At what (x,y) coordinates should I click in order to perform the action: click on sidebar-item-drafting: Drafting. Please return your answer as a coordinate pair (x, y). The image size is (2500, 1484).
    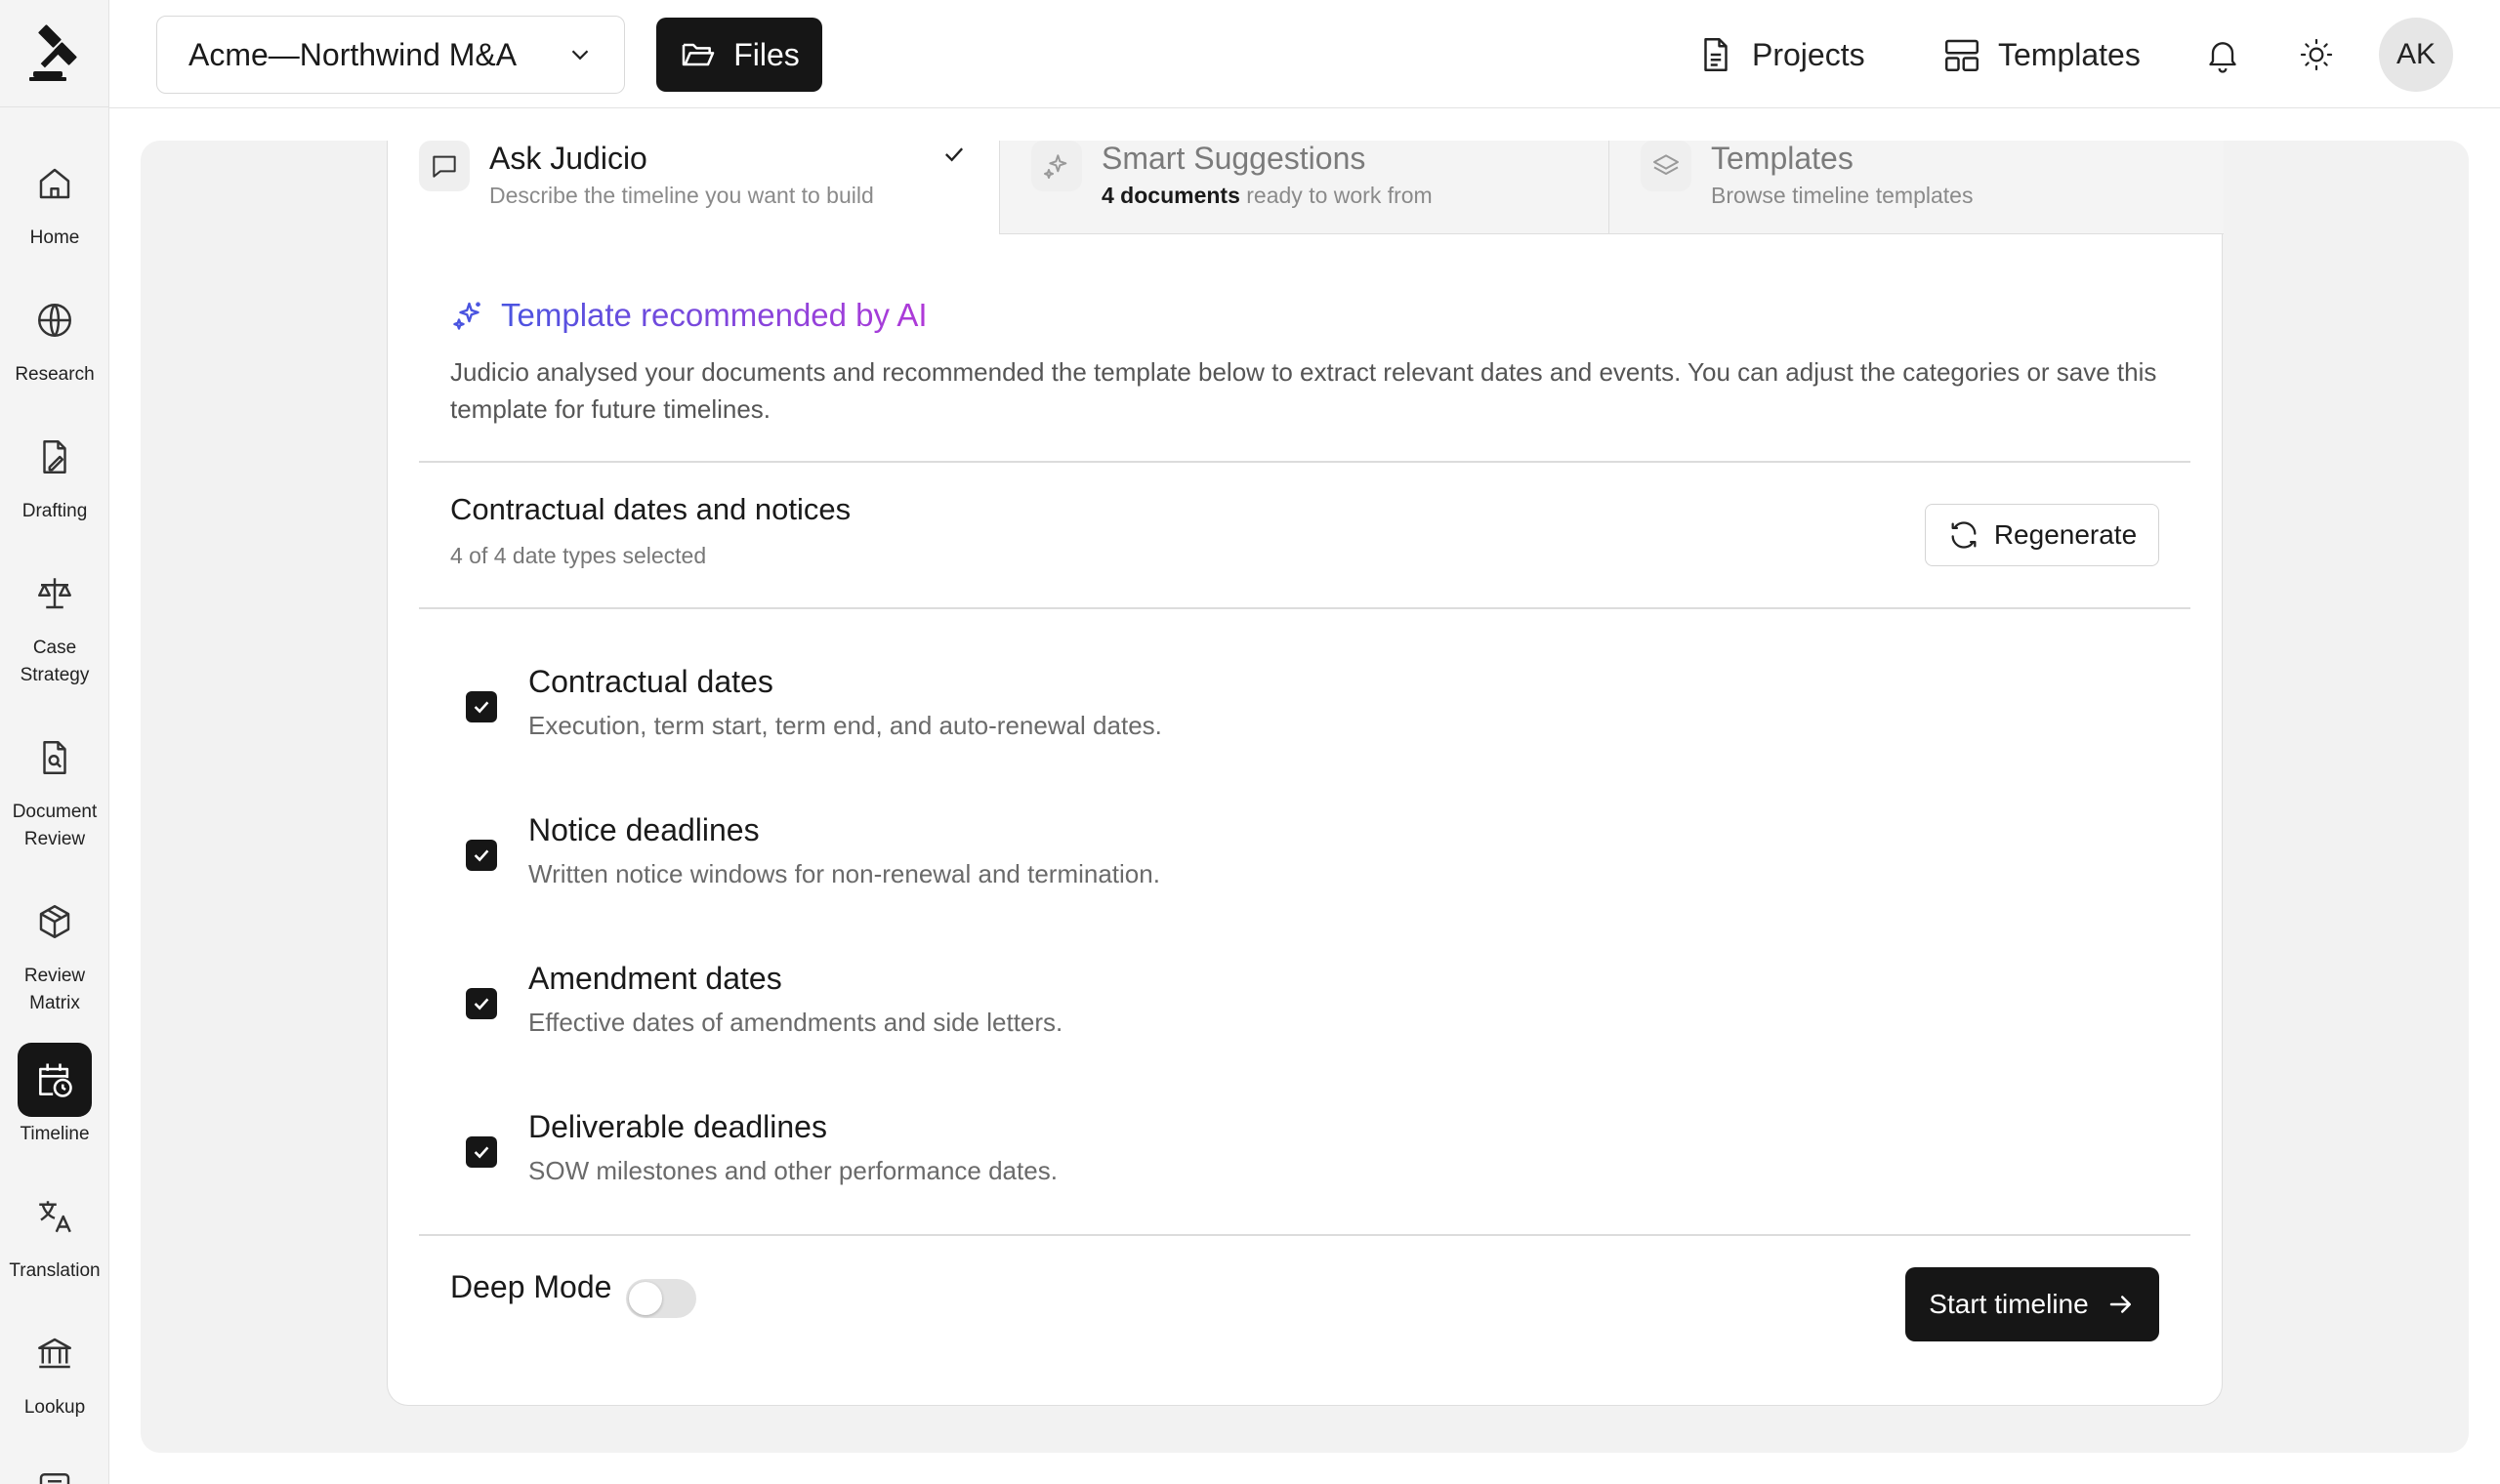
    Looking at the image, I should click on (54, 473).